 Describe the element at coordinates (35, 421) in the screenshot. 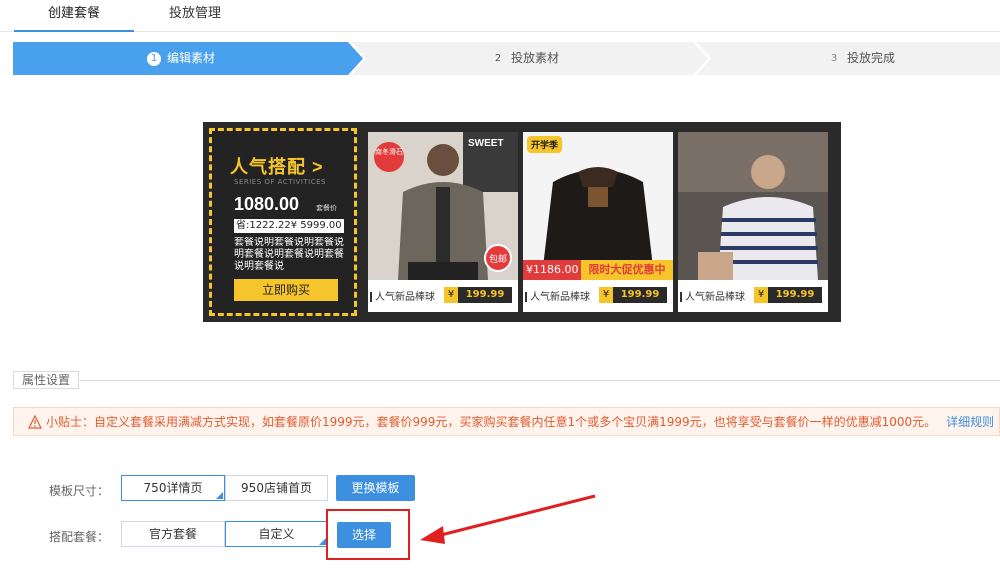

I see `warning-icon` at that location.